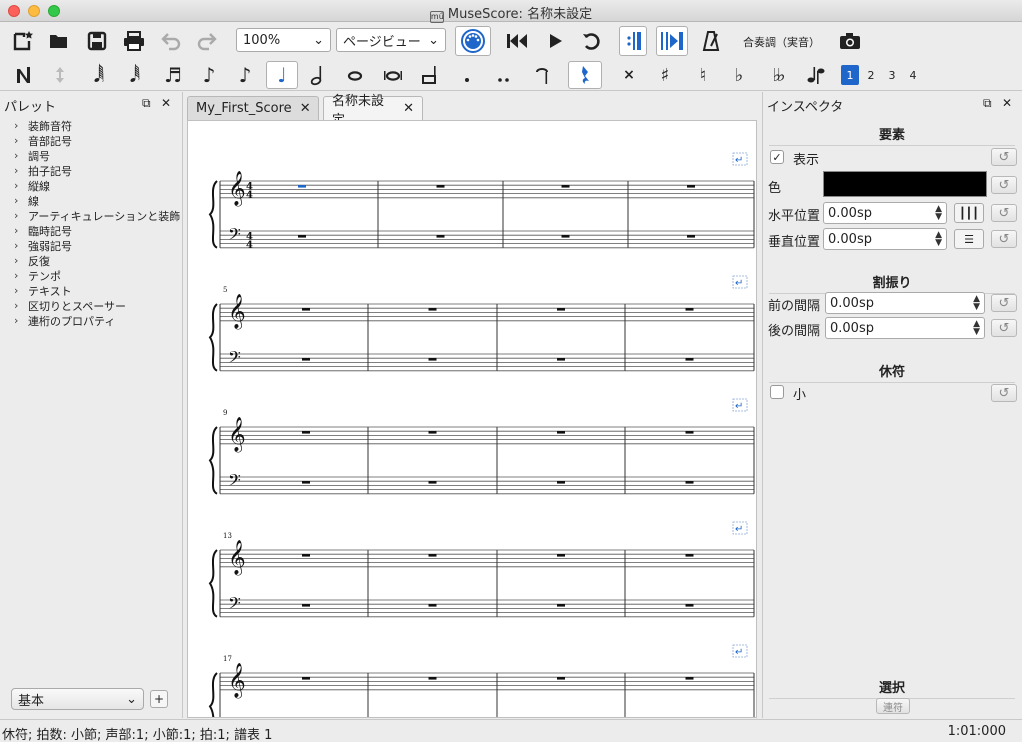  I want to click on reset-small-button: ↺, so click(1004, 393).